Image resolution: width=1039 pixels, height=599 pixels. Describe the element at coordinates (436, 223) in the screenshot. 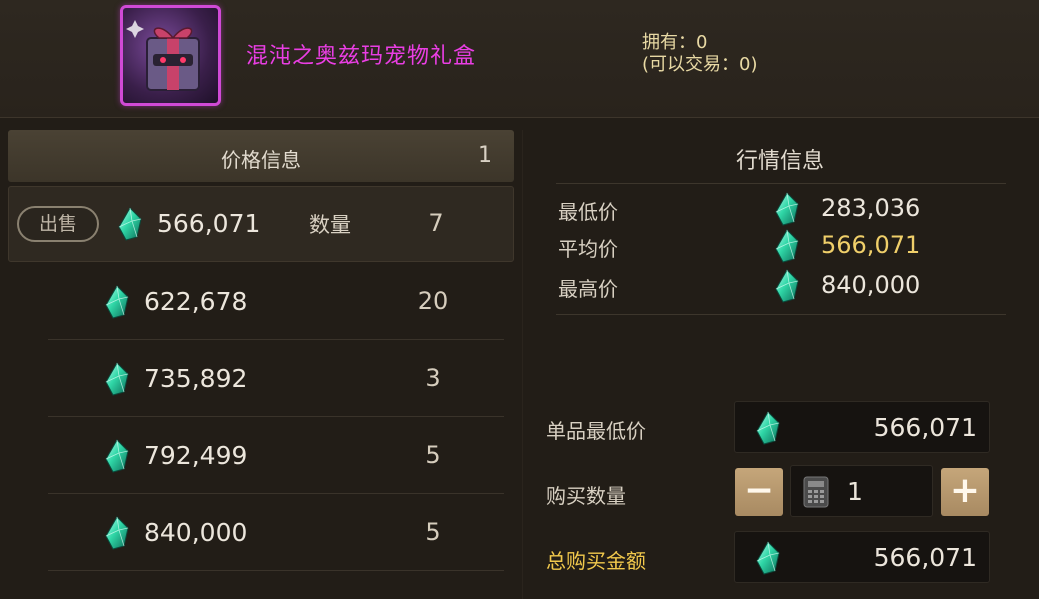

I see `listing-quantity: 7` at that location.